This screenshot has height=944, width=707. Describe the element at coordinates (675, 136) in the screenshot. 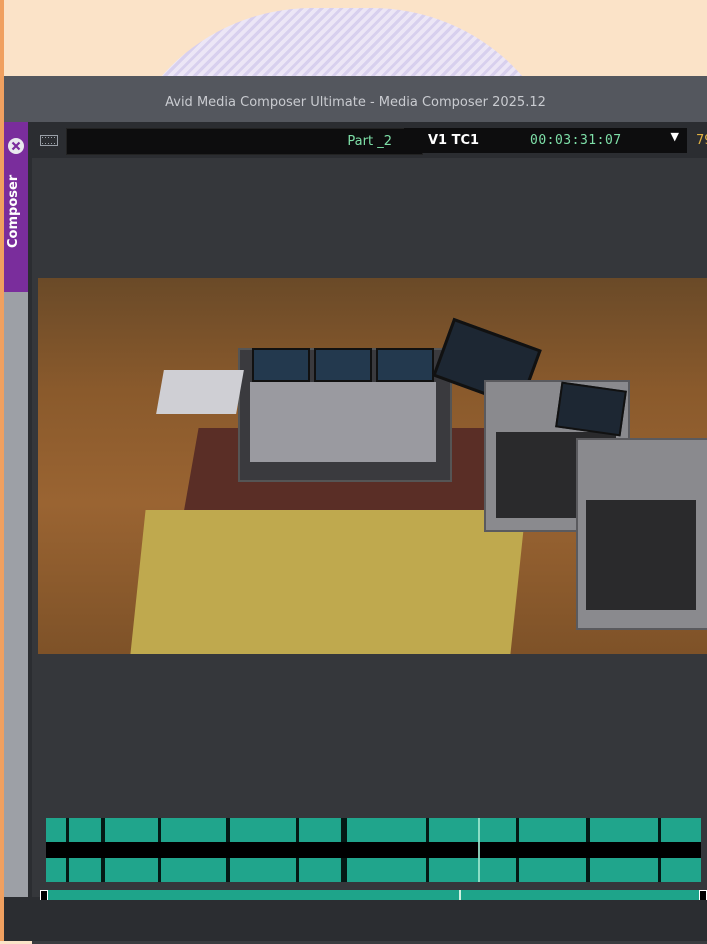

I see `dropdown-caret-icon: ▼` at that location.